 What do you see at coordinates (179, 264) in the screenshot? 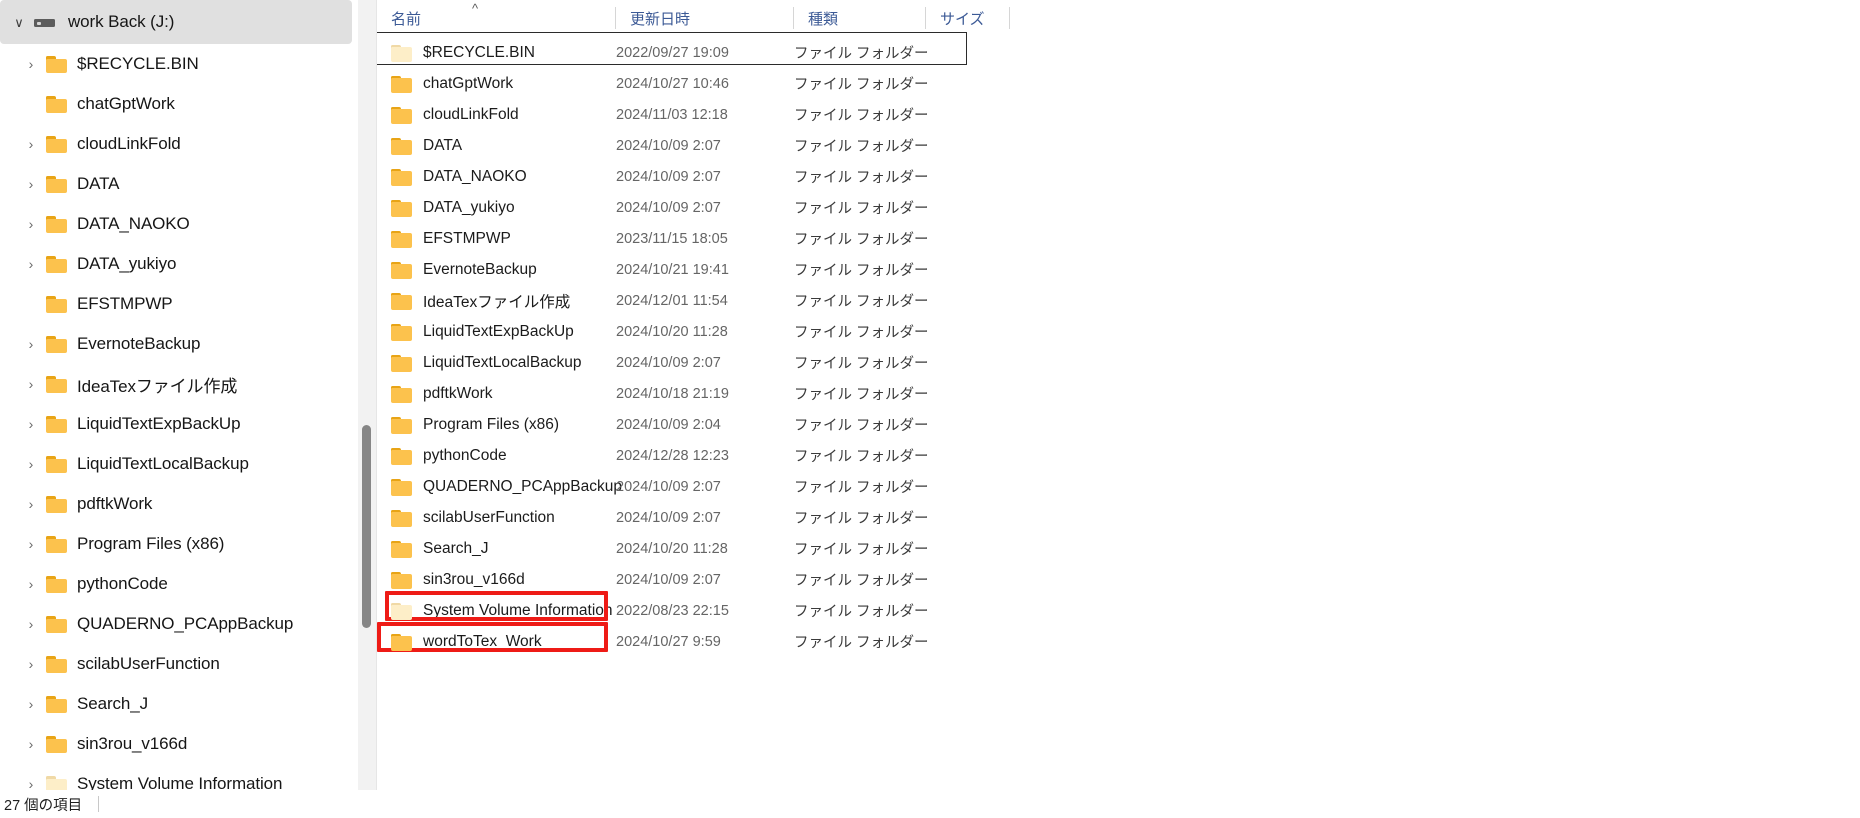
I see `tree-item-data-yukiyo: › DATA_yukiyo` at bounding box center [179, 264].